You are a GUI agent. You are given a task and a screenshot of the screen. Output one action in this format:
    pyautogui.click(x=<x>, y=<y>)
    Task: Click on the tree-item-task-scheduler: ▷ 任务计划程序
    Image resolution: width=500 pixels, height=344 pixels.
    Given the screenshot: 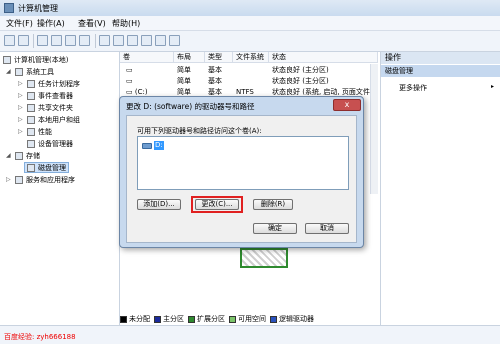 What is the action you would take?
    pyautogui.click(x=49, y=83)
    